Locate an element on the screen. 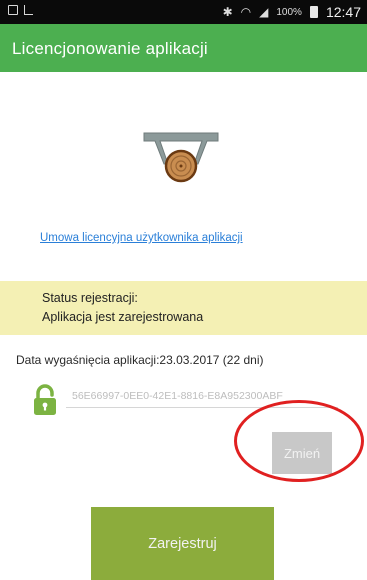 Image resolution: width=367 pixels, height=580 pixels. register-button: Zarejestruj is located at coordinates (182, 543).